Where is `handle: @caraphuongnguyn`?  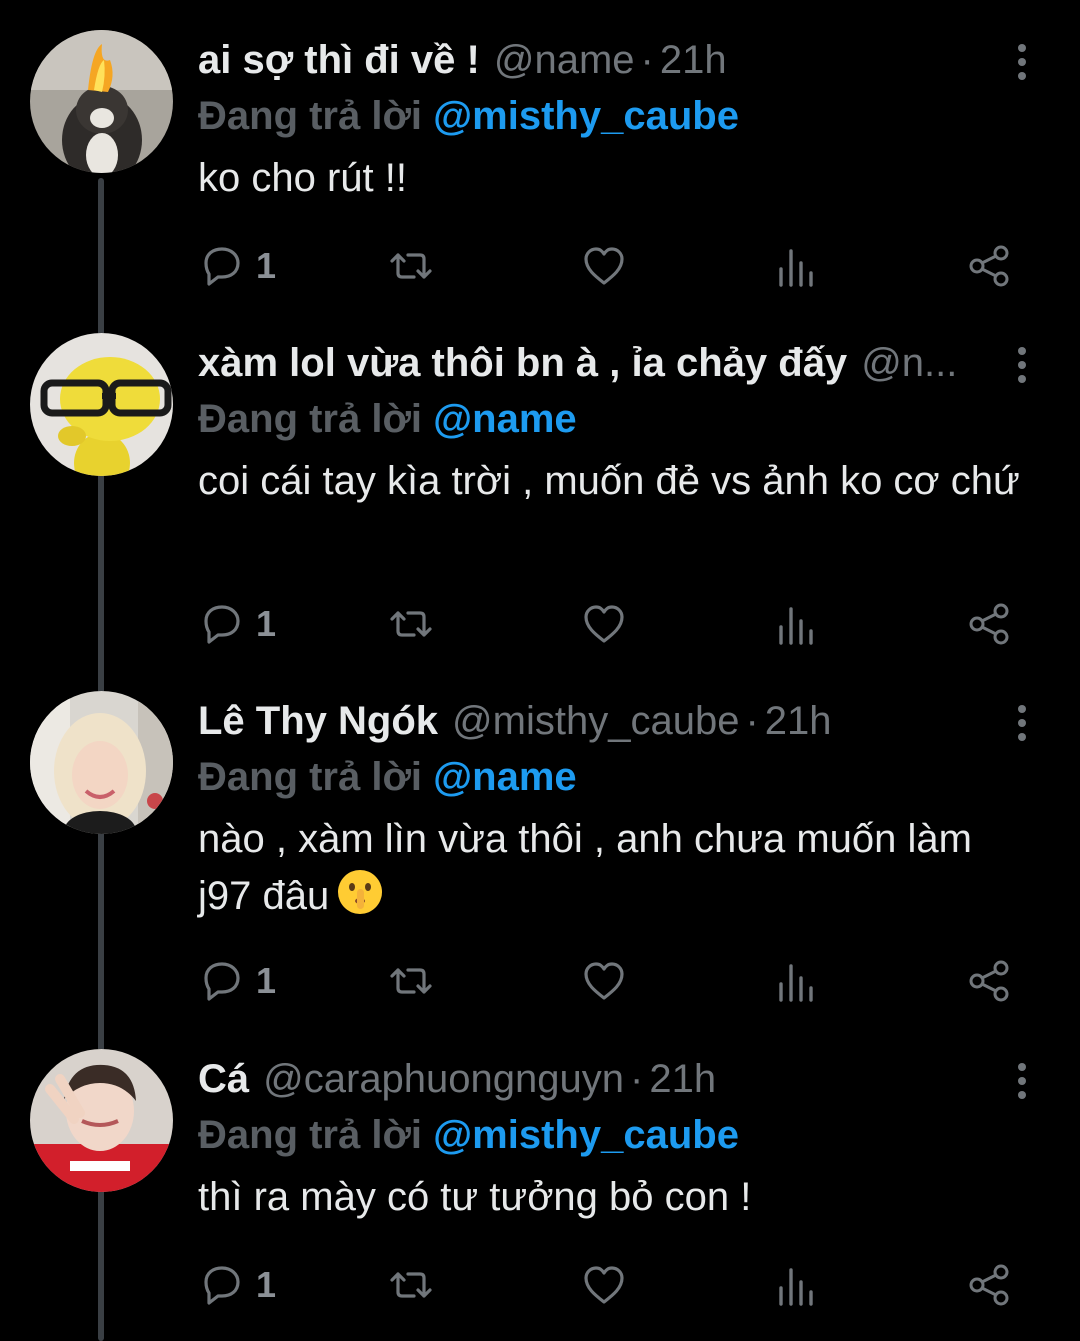 handle: @caraphuongnguyn is located at coordinates (443, 1079).